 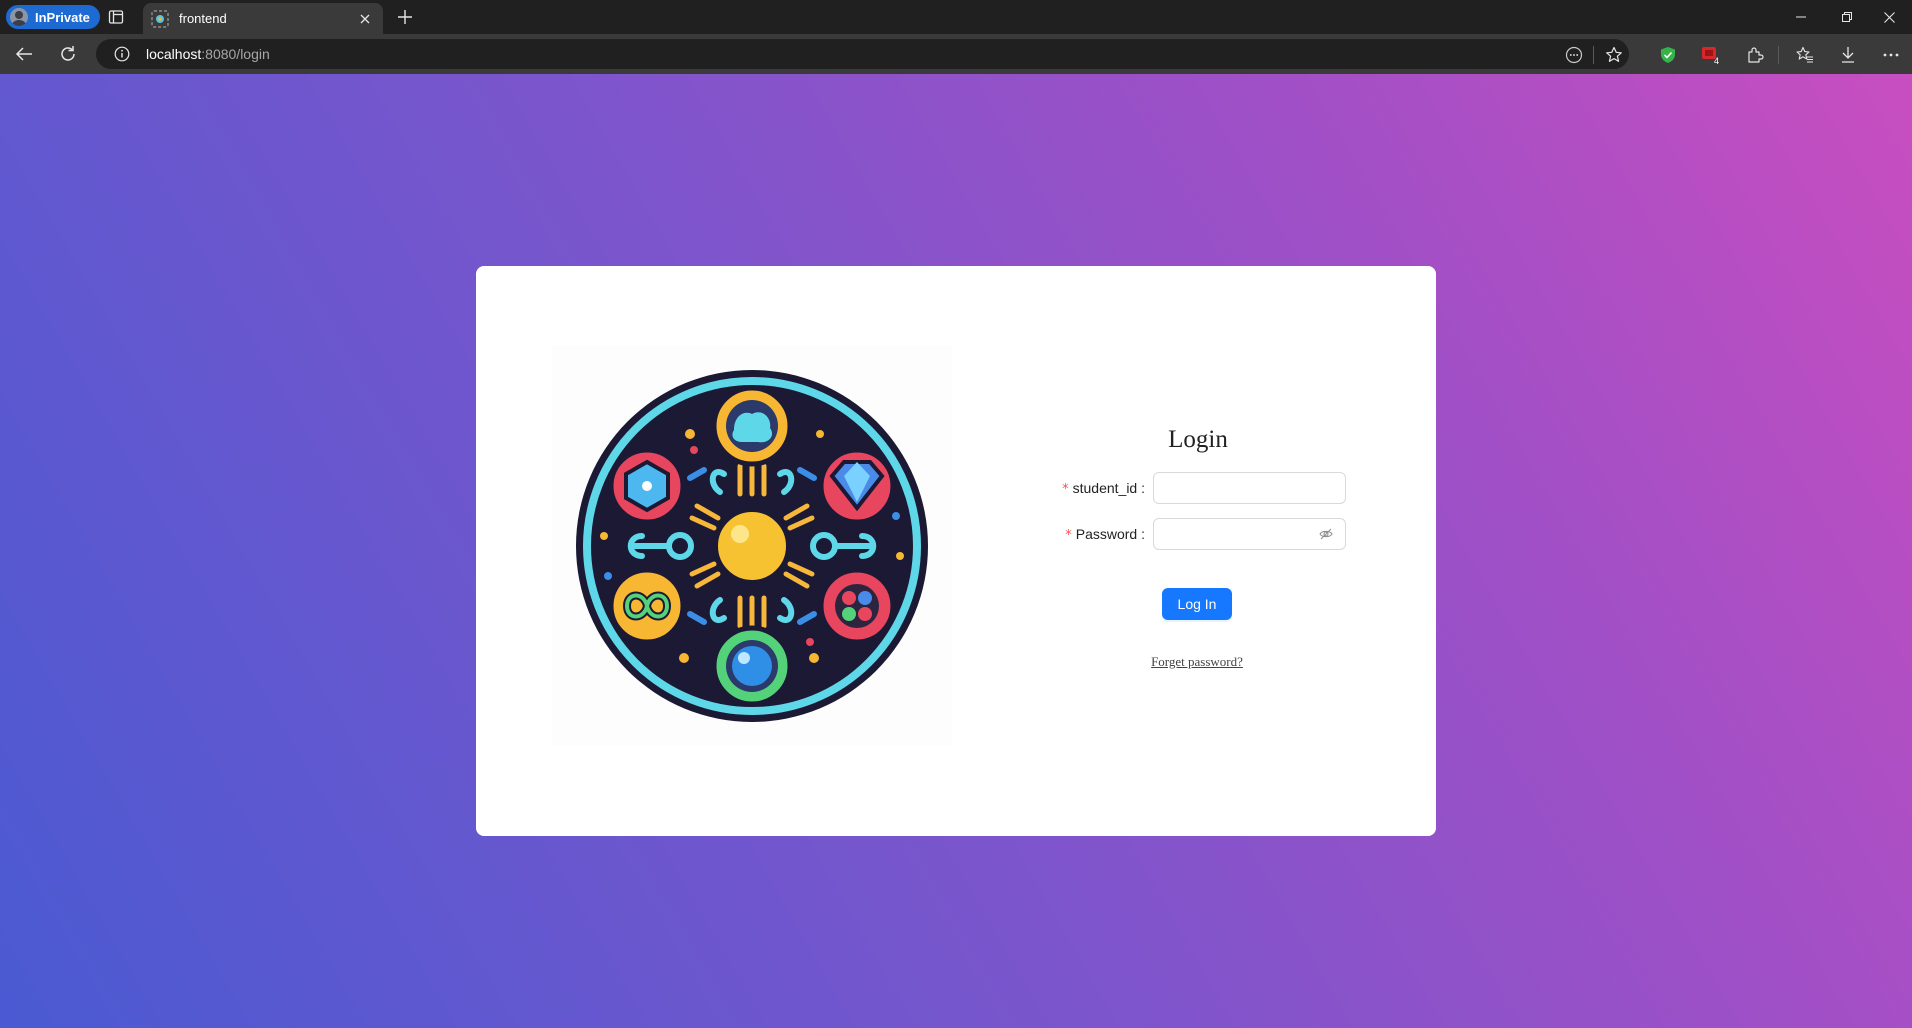 I want to click on new-tab-icon, so click(x=405, y=17).